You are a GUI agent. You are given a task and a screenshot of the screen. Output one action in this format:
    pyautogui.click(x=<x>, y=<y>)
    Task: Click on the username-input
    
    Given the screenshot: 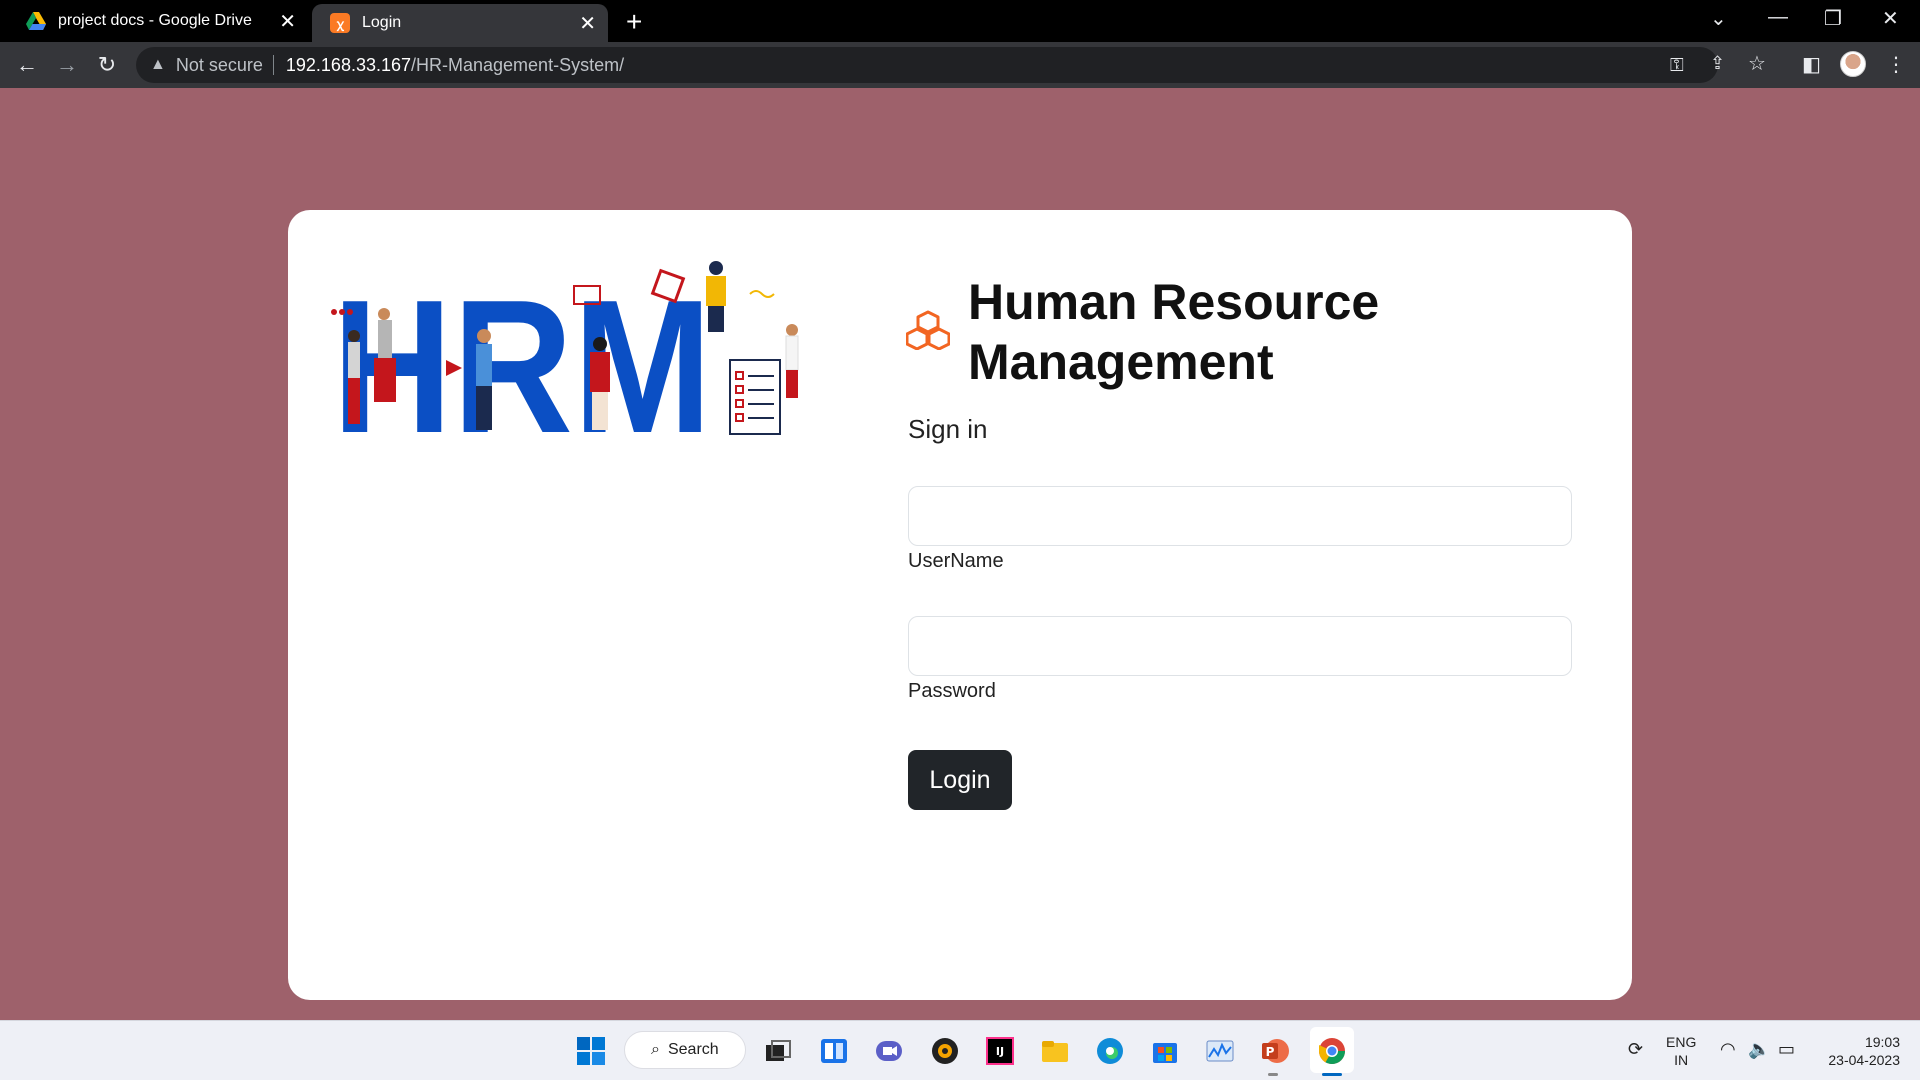 What is the action you would take?
    pyautogui.click(x=1240, y=516)
    